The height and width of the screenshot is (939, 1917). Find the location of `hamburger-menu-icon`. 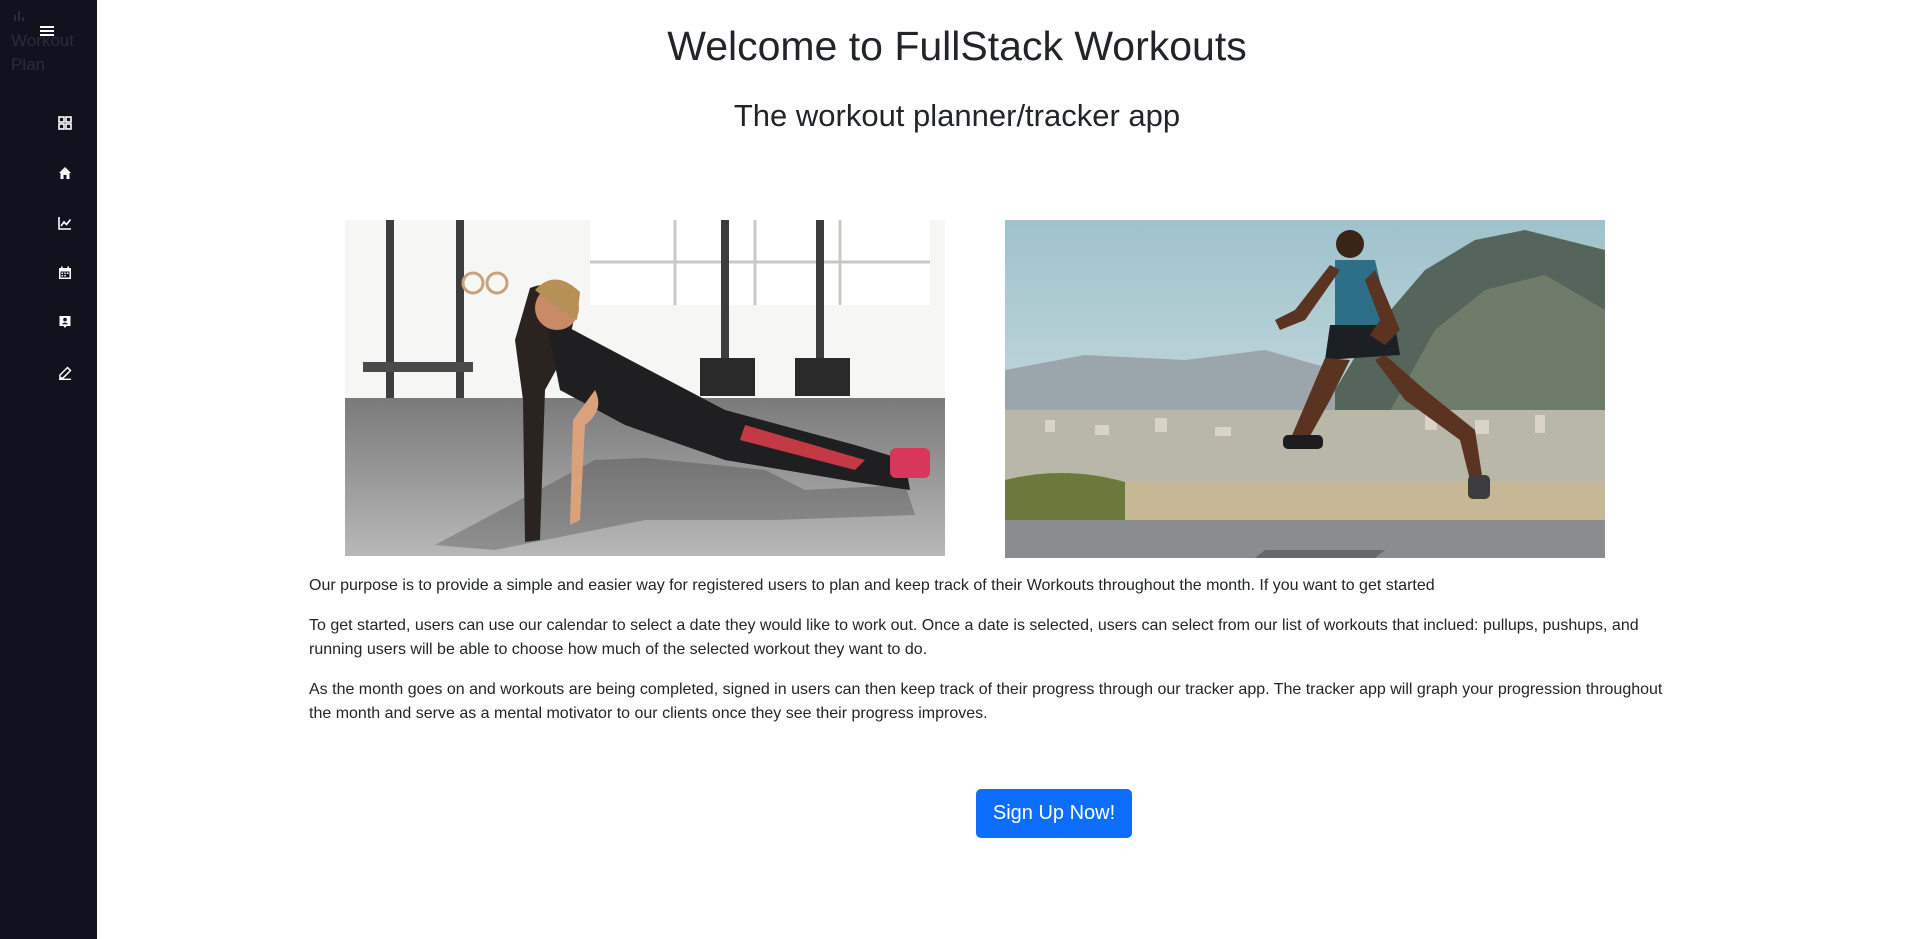

hamburger-menu-icon is located at coordinates (47, 31).